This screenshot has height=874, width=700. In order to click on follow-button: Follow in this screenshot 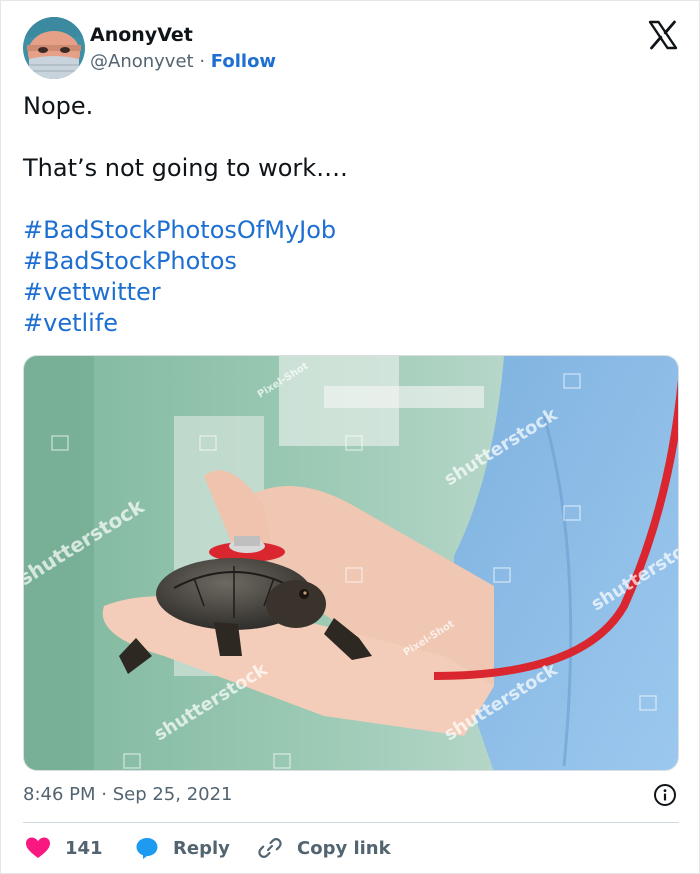, I will do `click(243, 61)`.